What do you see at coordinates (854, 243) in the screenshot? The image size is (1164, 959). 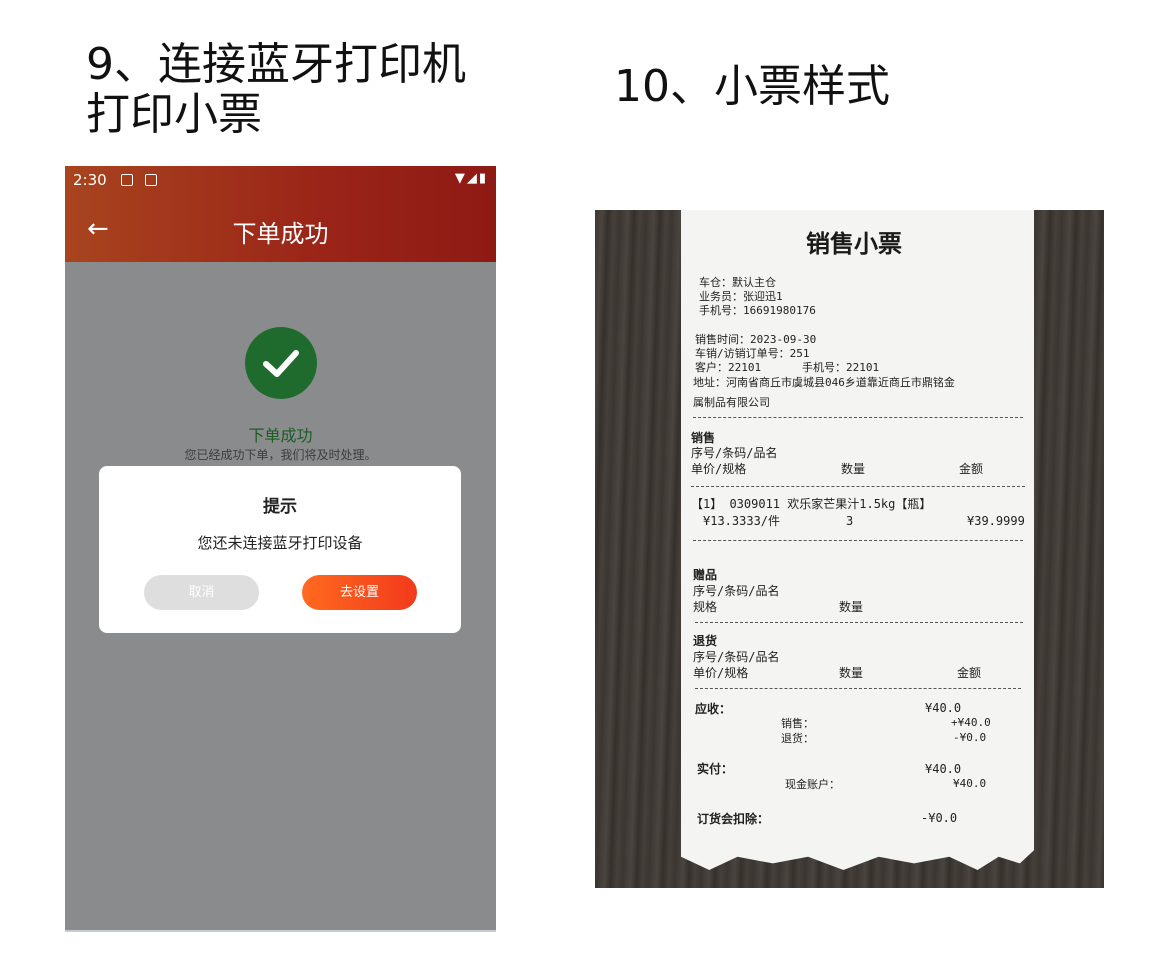 I see `receipt-title: 销售小票` at bounding box center [854, 243].